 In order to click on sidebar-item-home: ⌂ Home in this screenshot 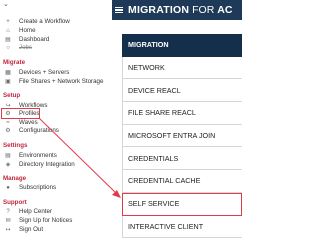, I will do `click(20, 31)`.